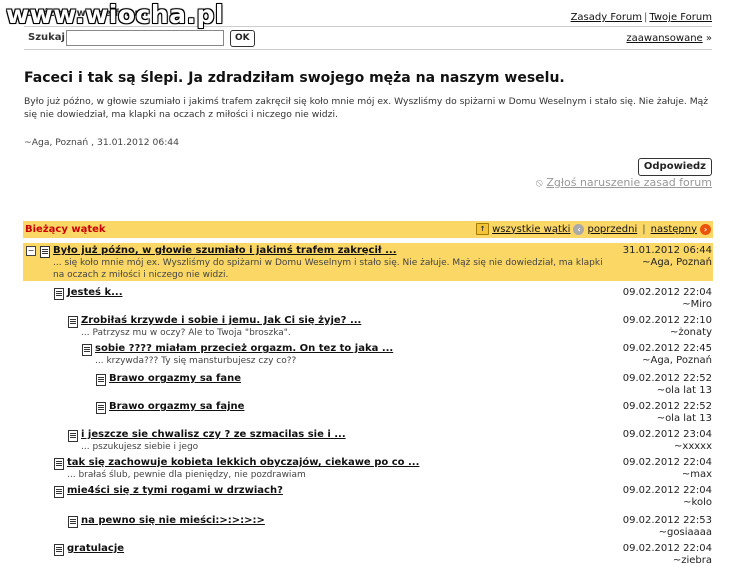 This screenshot has height=566, width=750. Describe the element at coordinates (531, 229) in the screenshot. I see `all-threads-link: wszystkie wątki` at that location.